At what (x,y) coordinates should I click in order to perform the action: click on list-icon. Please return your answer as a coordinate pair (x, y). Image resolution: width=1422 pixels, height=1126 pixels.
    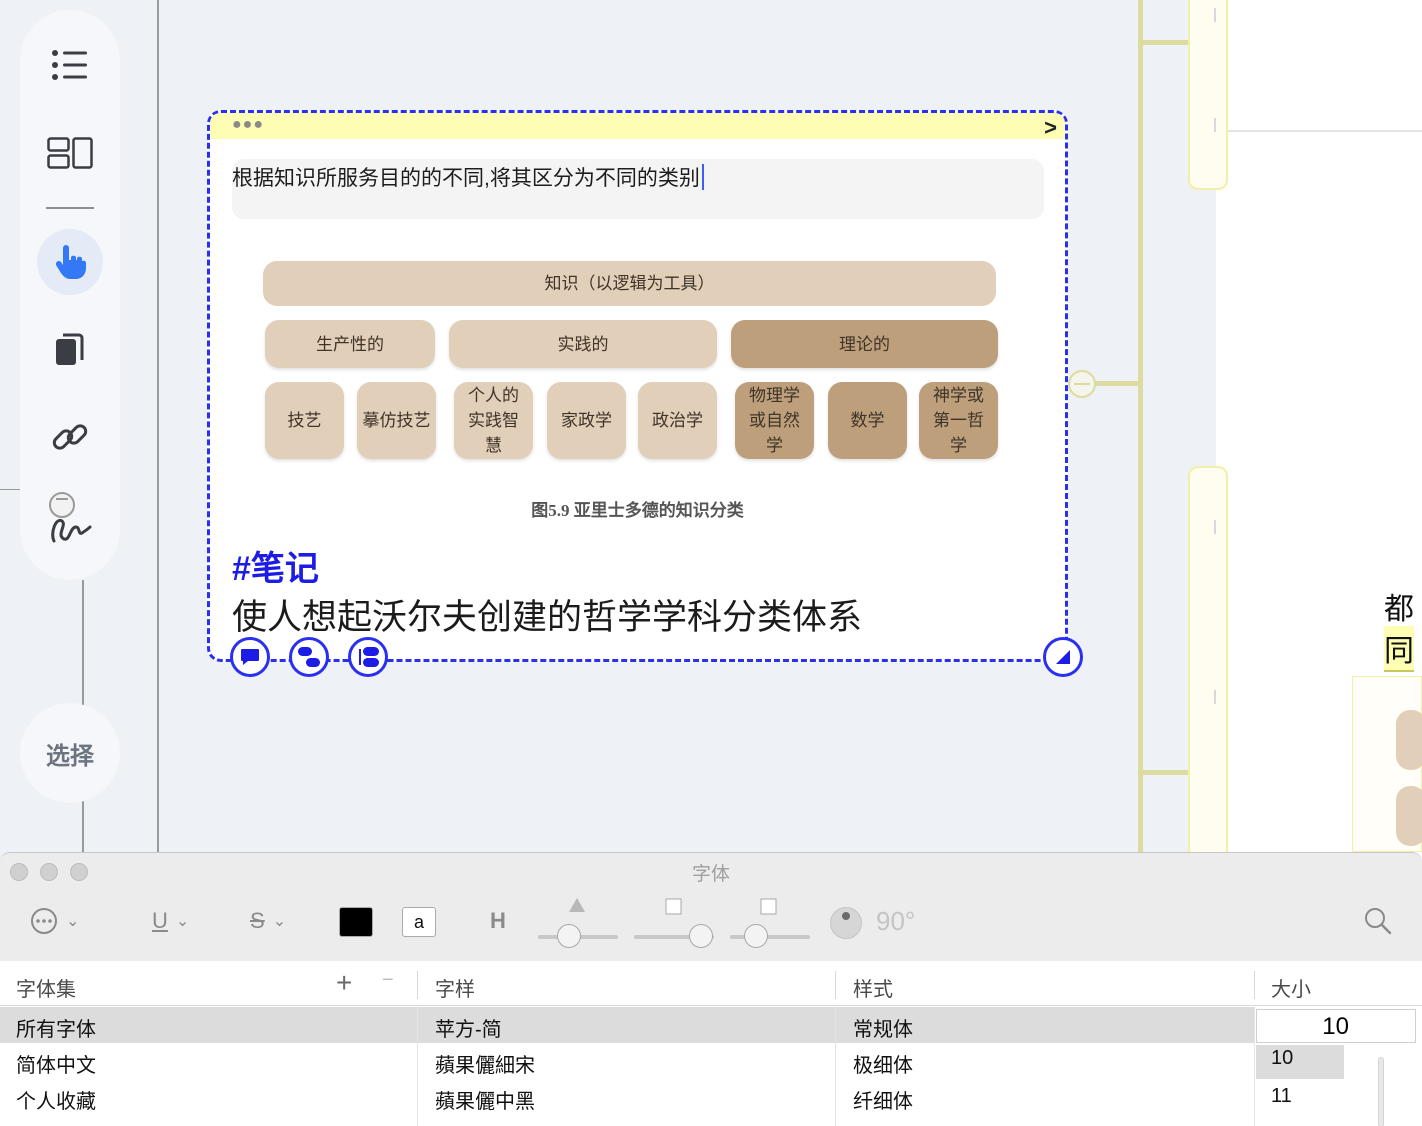
    Looking at the image, I should click on (69, 65).